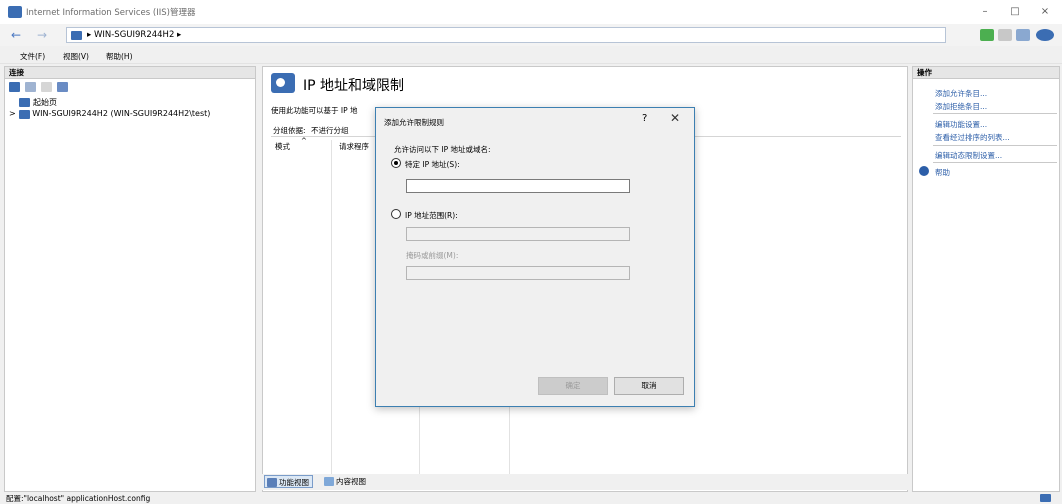 The width and height of the screenshot is (1062, 504). I want to click on status-bar: 配置:"localhost" applicationHost.config, so click(531, 498).